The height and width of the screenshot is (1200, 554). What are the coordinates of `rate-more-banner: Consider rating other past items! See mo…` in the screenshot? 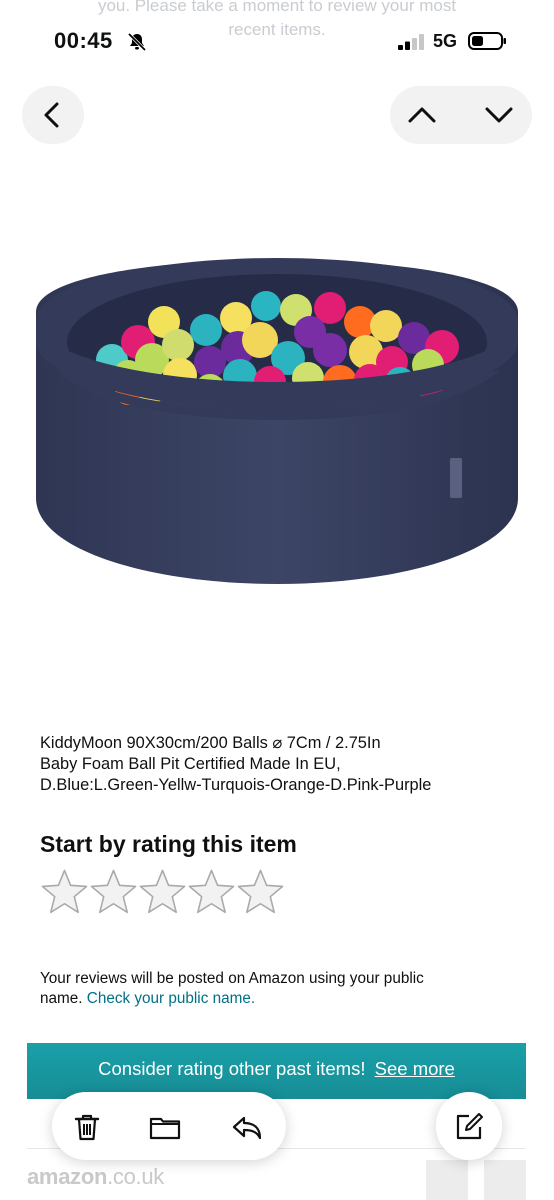 It's located at (276, 1071).